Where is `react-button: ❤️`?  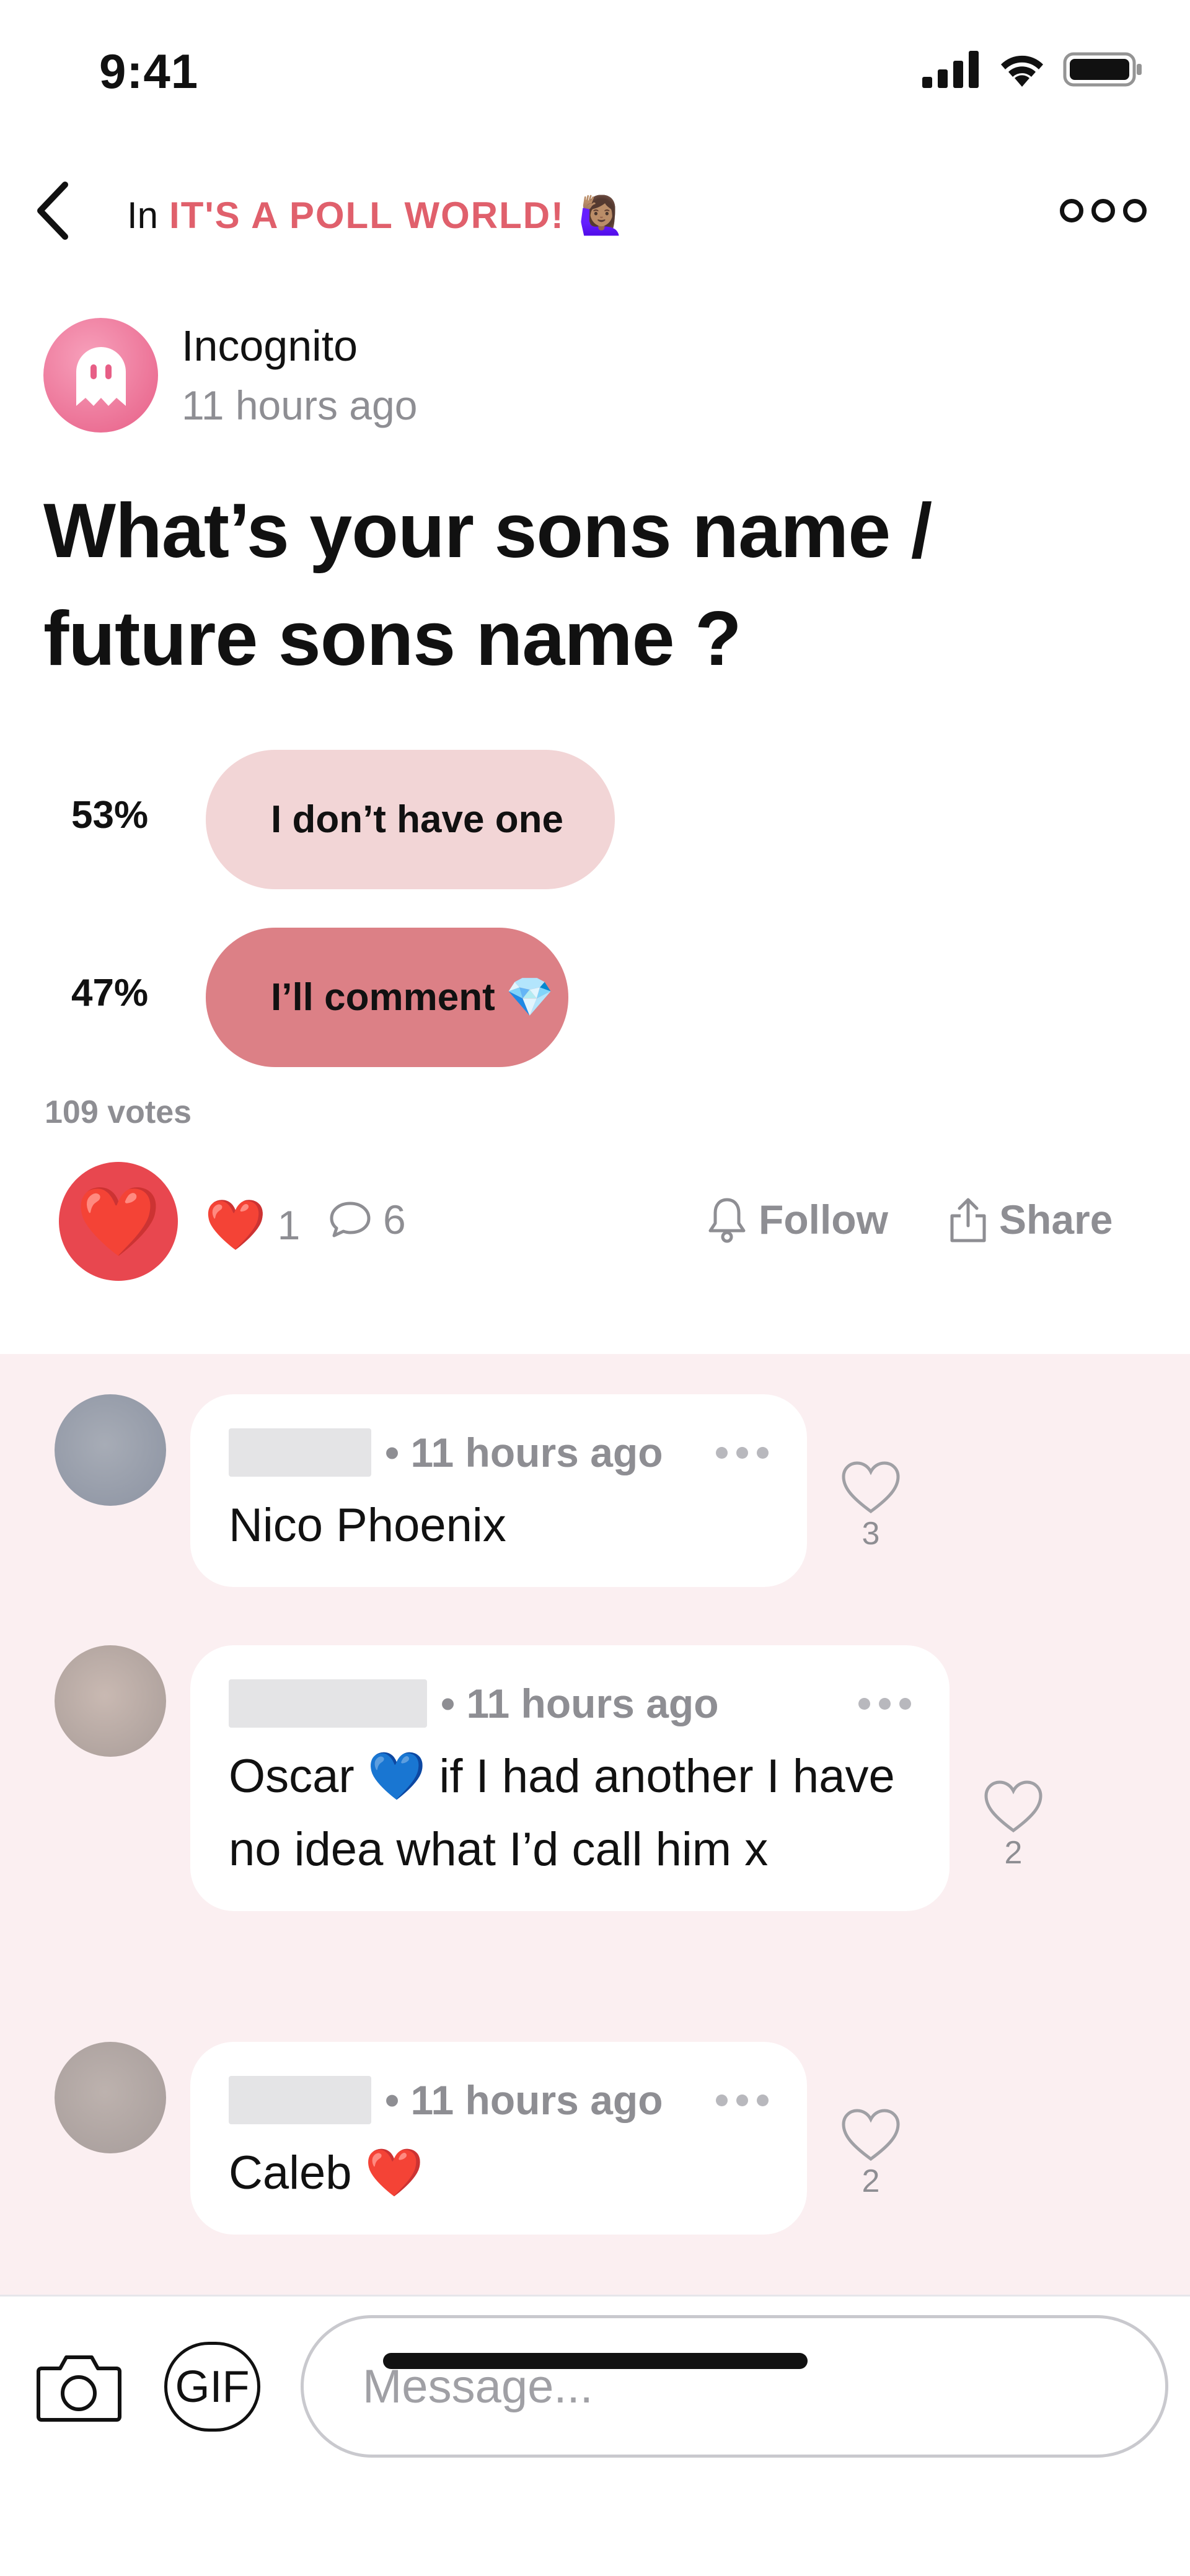
react-button: ❤️ is located at coordinates (118, 1222).